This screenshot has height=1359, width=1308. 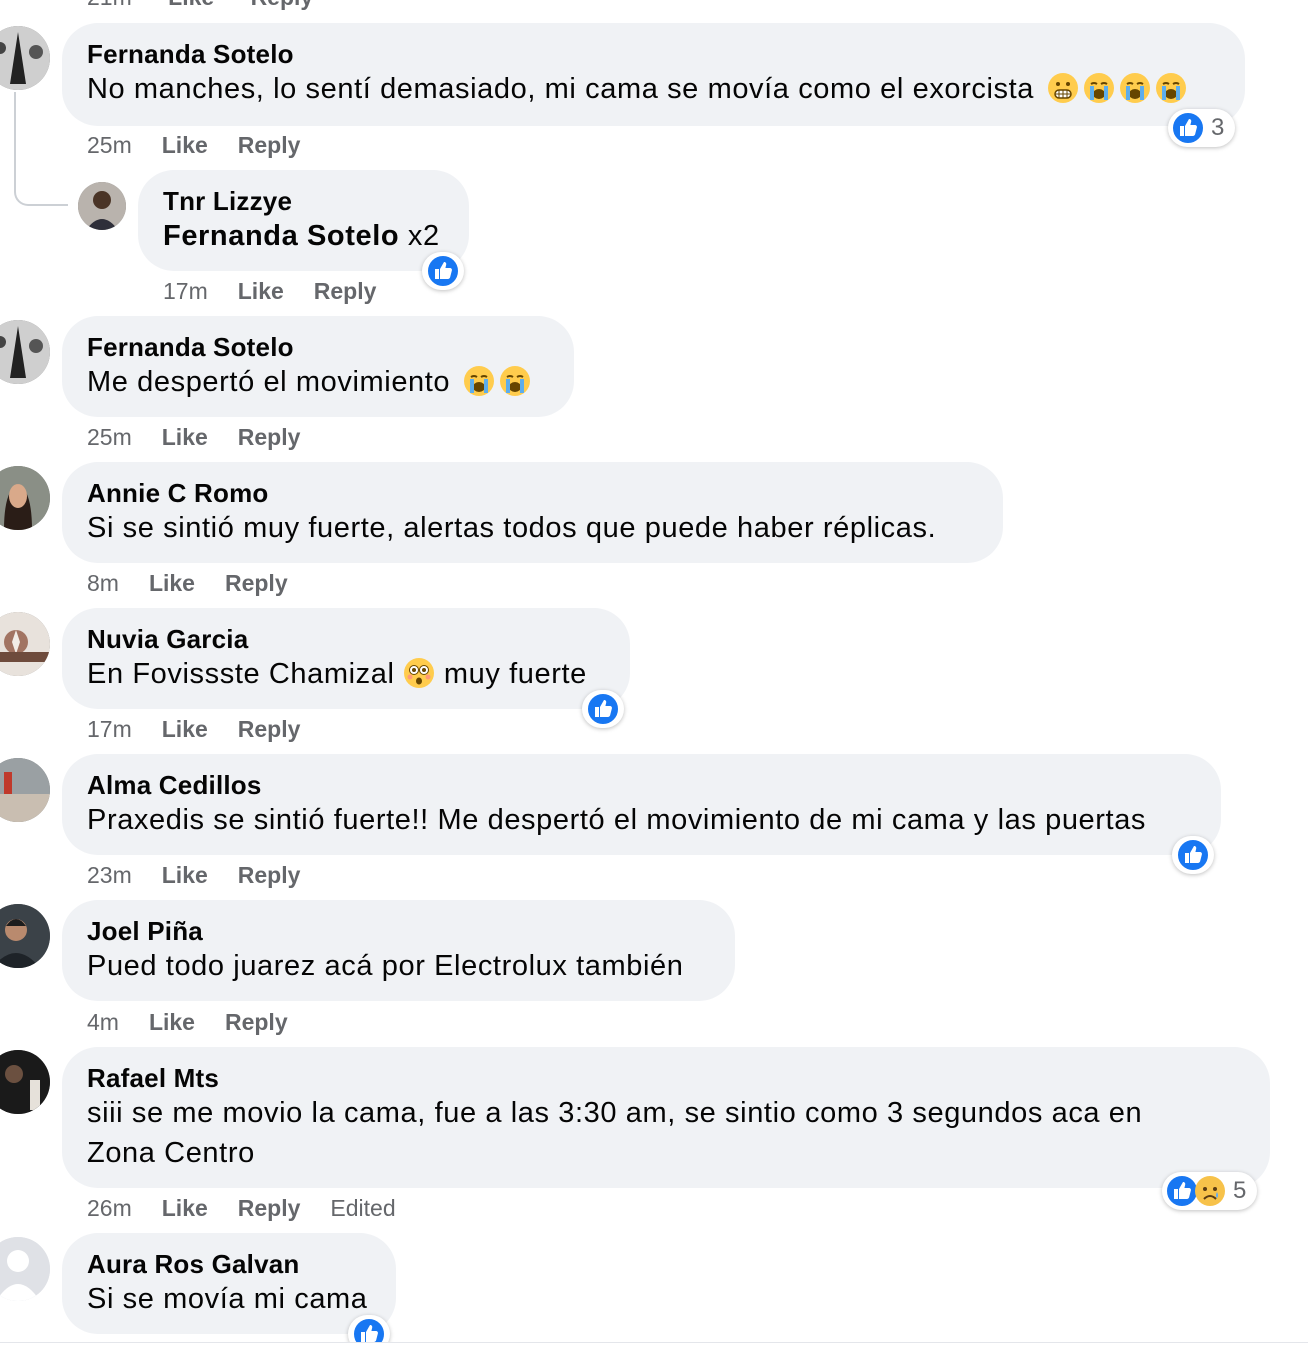 What do you see at coordinates (245, 674) in the screenshot?
I see `comment-text-body: En Fovissste Chamizal` at bounding box center [245, 674].